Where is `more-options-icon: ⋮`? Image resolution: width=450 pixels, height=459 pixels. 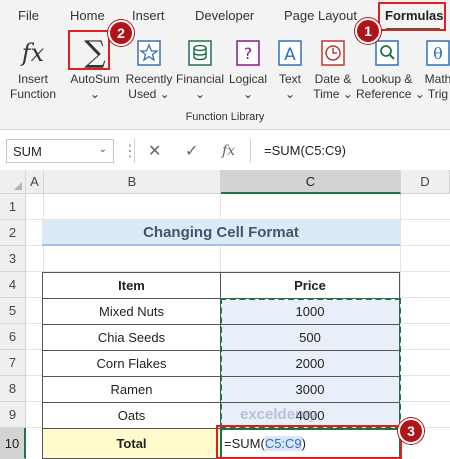 more-options-icon: ⋮ is located at coordinates (130, 151).